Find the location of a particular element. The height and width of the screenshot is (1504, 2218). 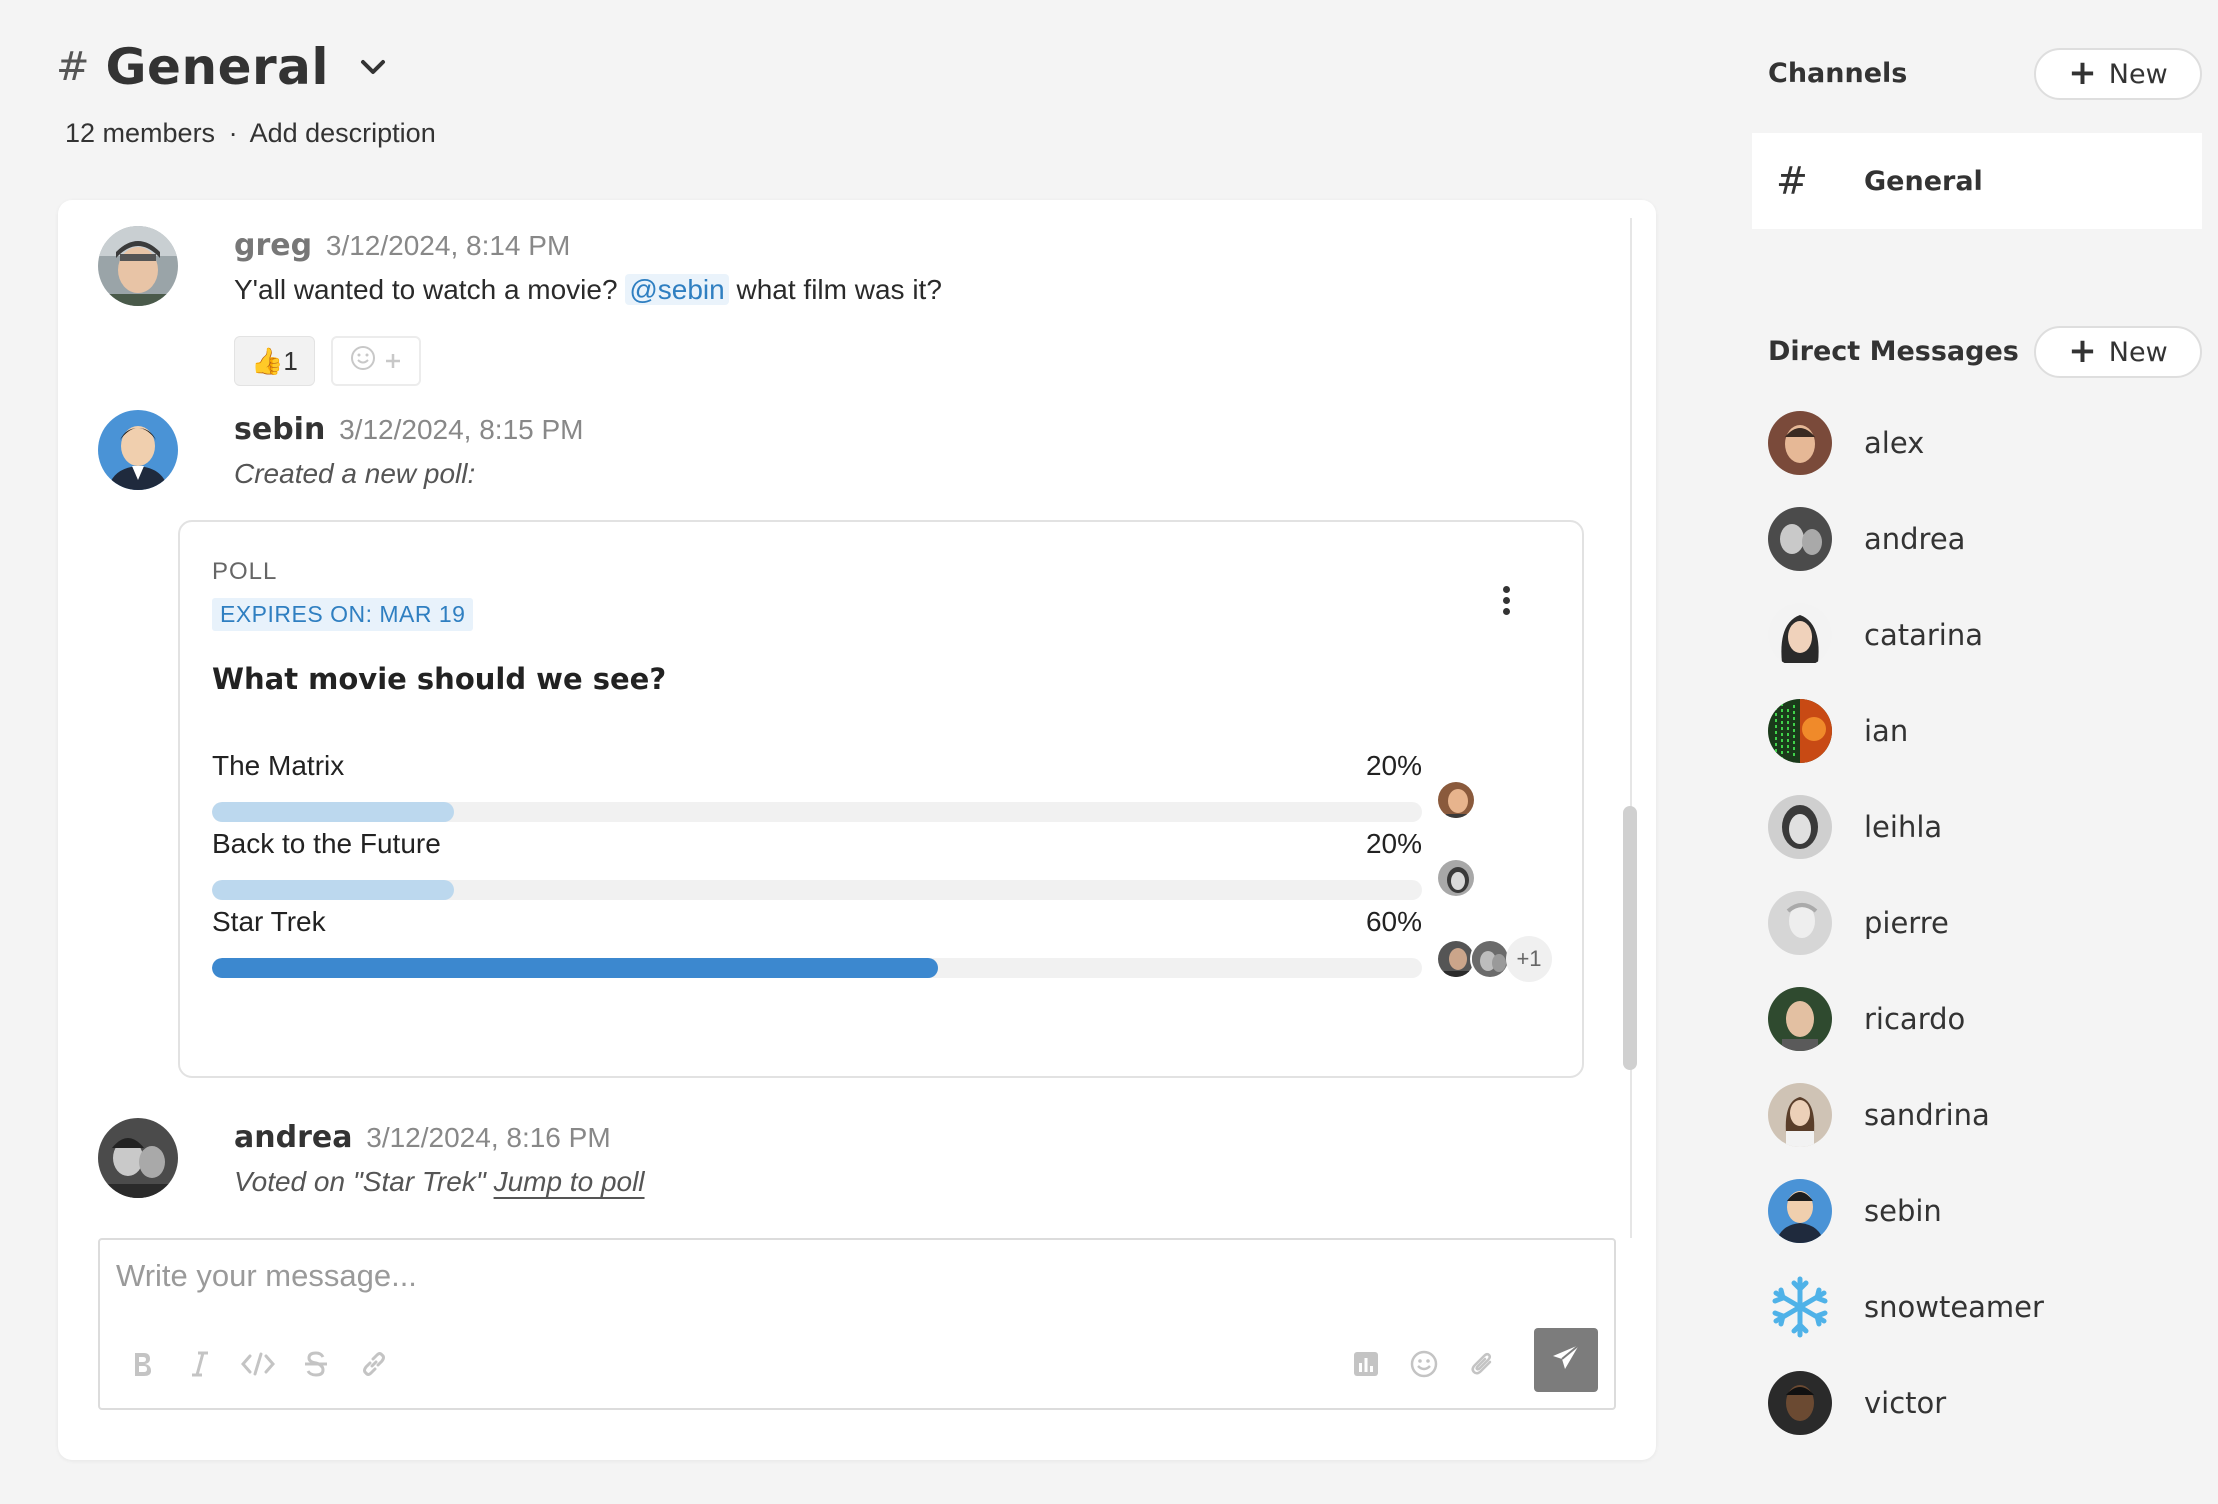

chevron-down-icon is located at coordinates (373, 67).